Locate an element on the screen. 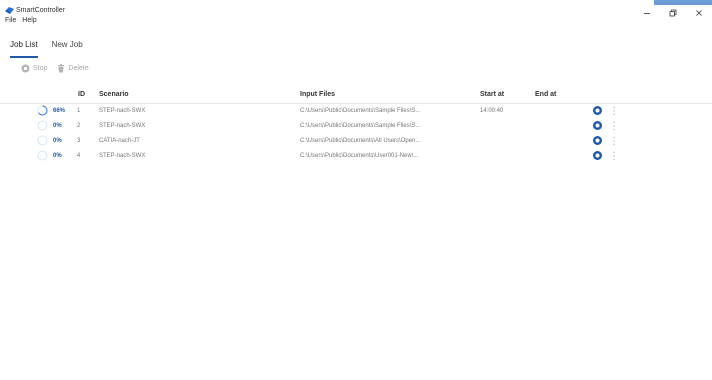 This screenshot has height=380, width=712. stop-icon is located at coordinates (25, 68).